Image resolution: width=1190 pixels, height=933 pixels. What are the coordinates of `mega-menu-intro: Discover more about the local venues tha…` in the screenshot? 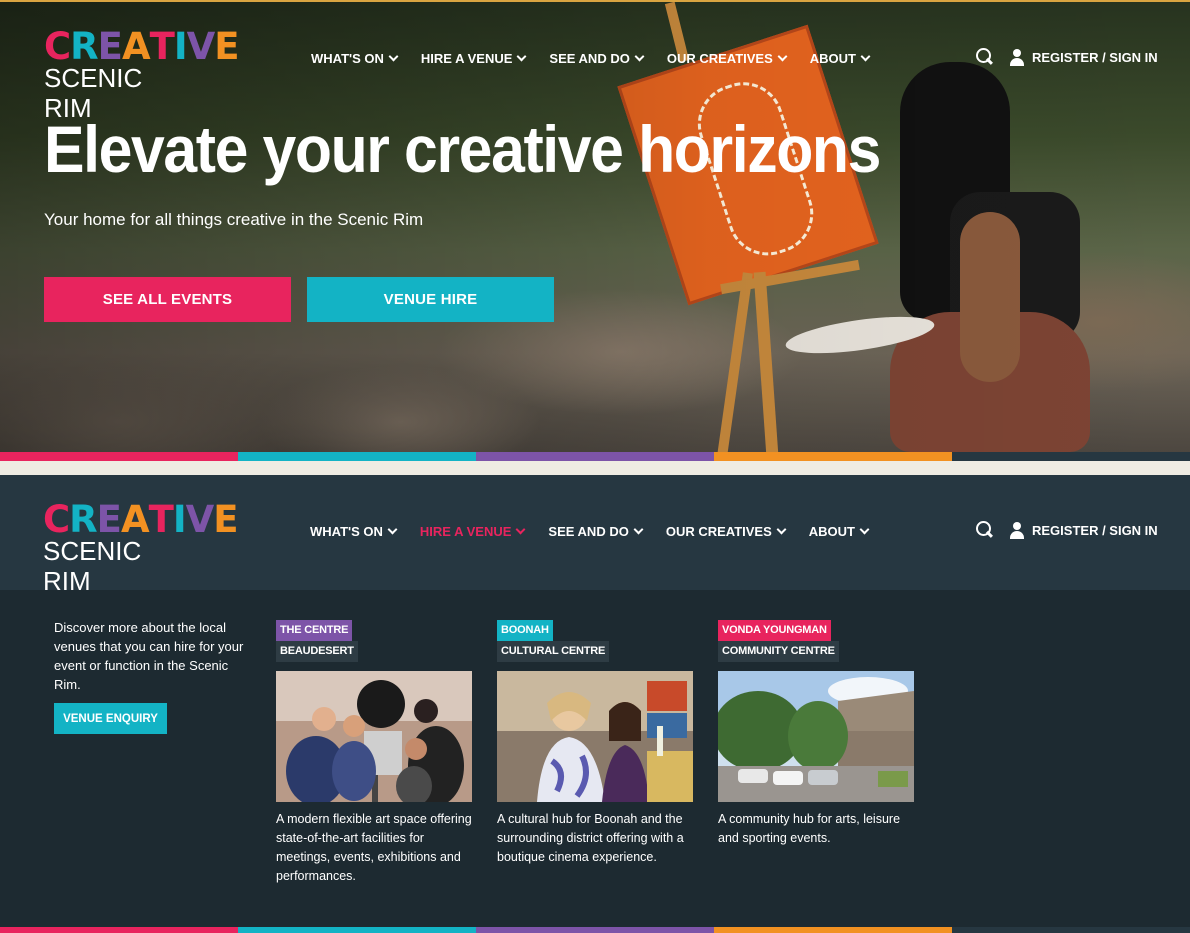 It's located at (149, 656).